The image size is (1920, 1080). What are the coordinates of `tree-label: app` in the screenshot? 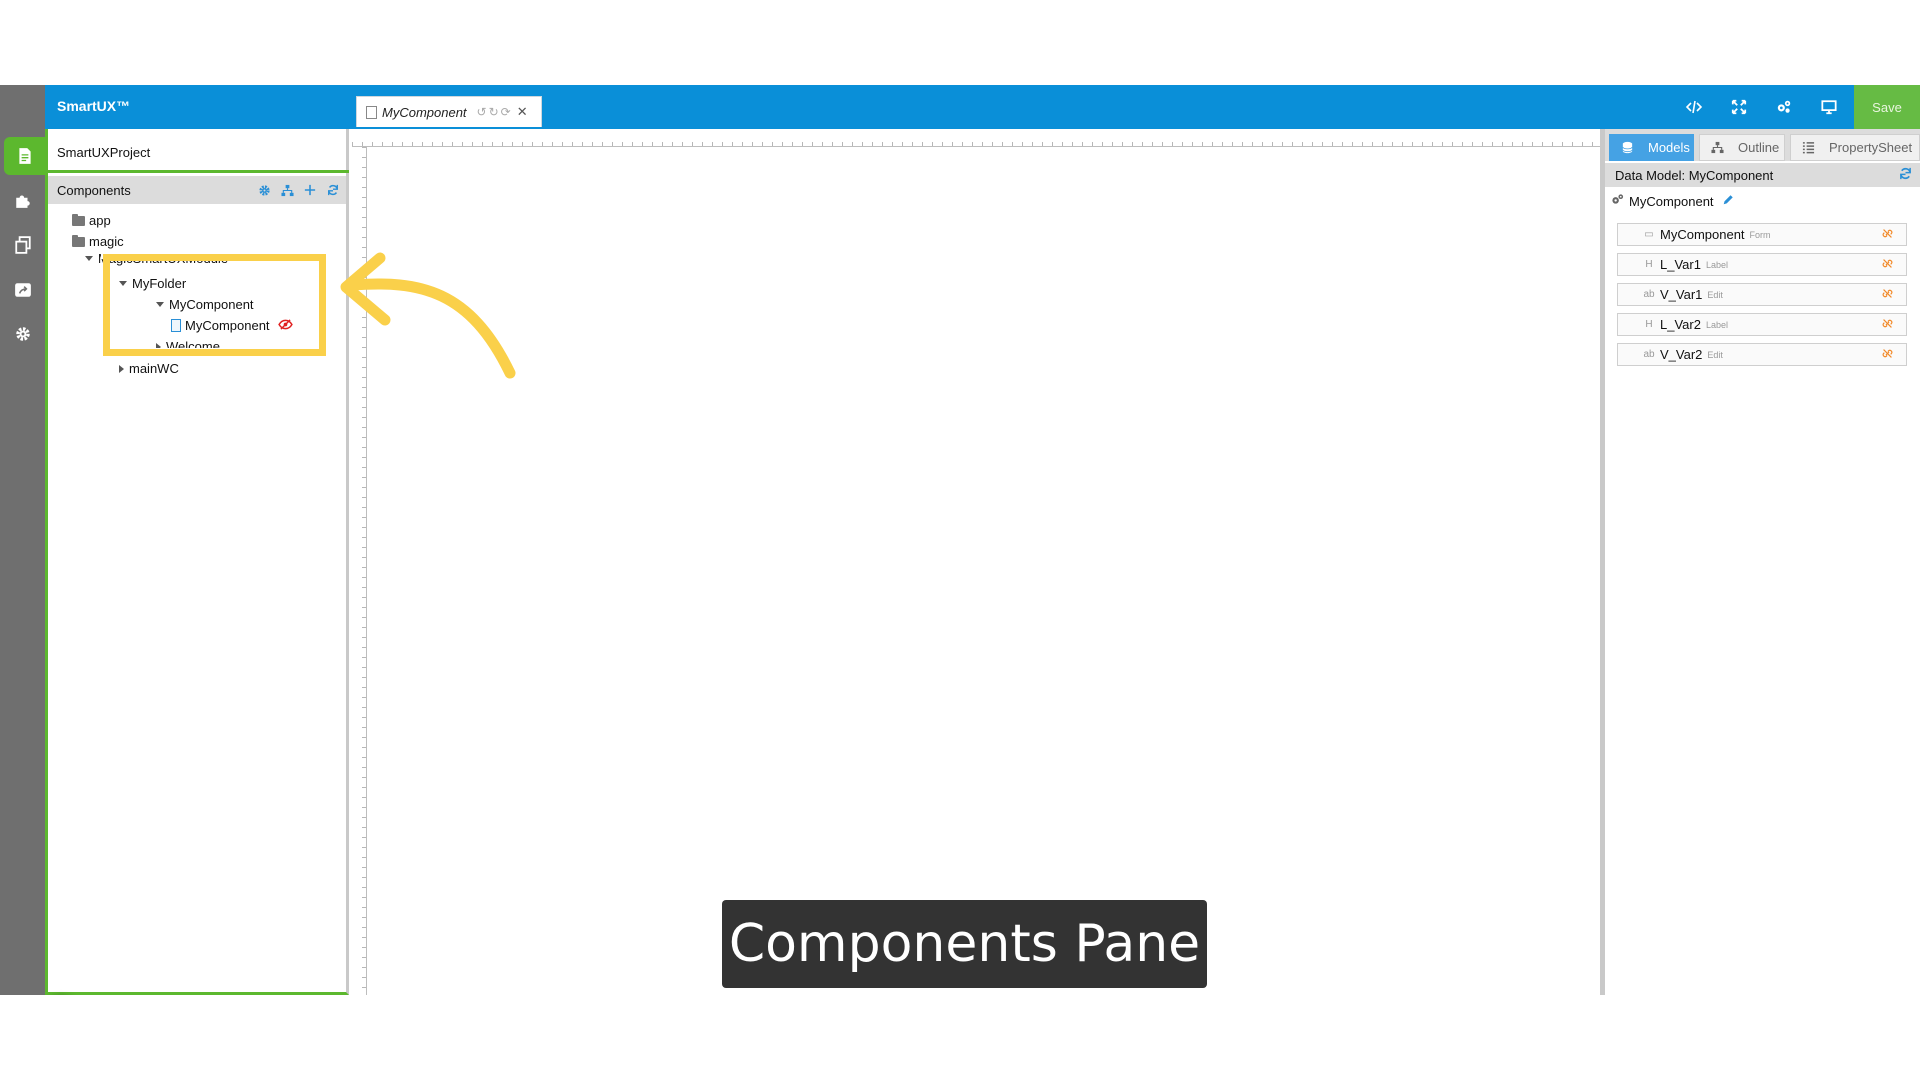 It's located at (100, 220).